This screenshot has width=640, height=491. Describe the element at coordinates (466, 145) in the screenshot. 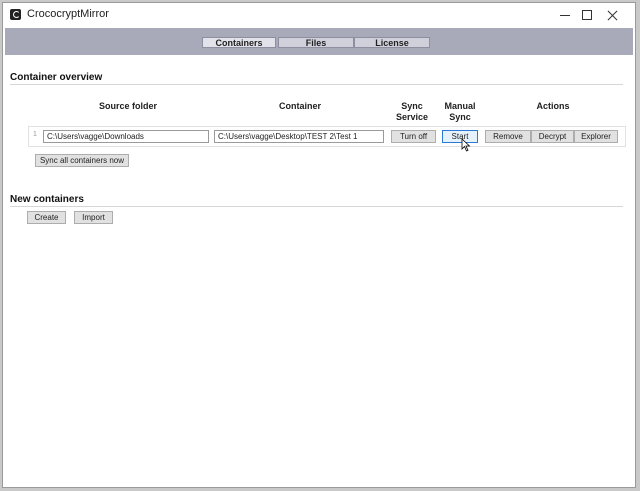

I see `mouse-cursor-icon` at that location.